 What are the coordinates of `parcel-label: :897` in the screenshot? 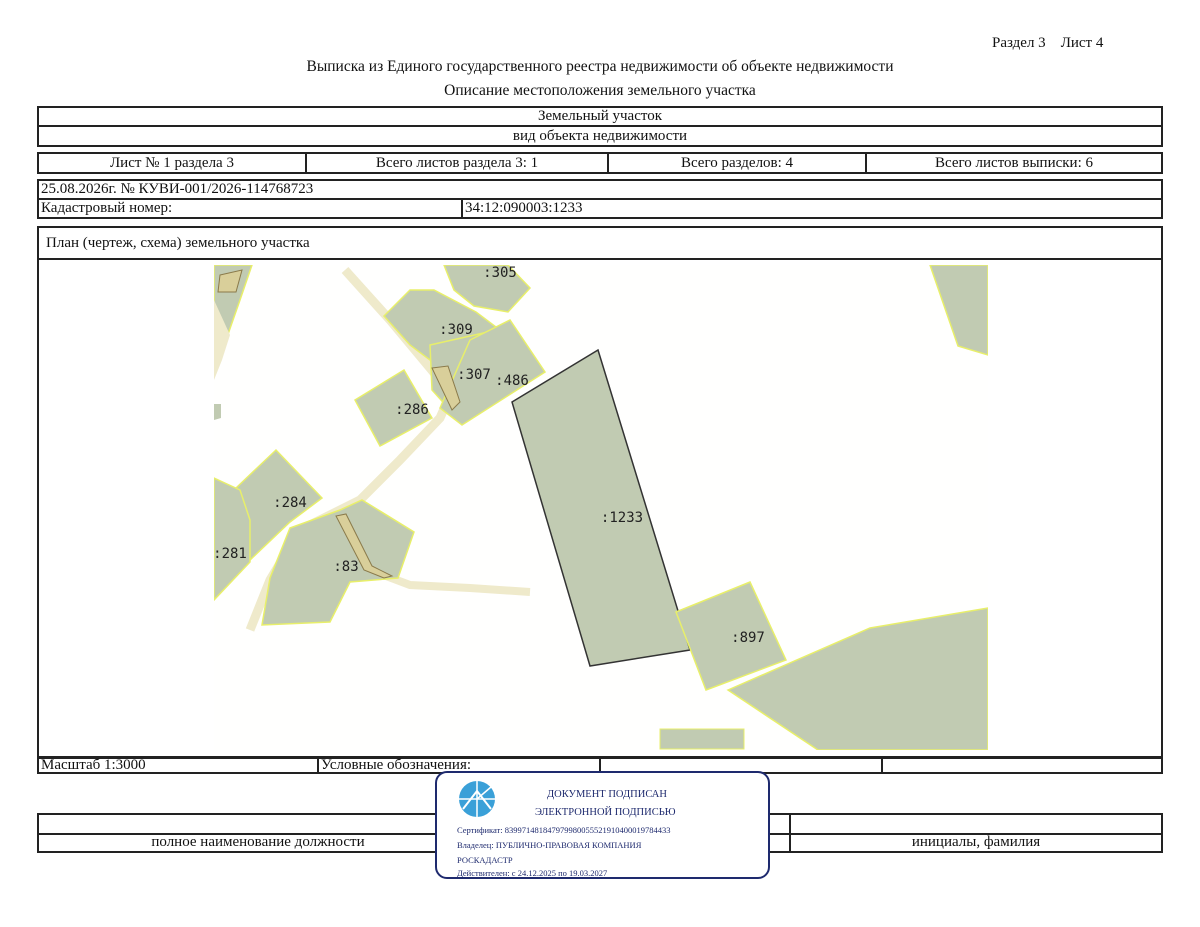 It's located at (748, 638).